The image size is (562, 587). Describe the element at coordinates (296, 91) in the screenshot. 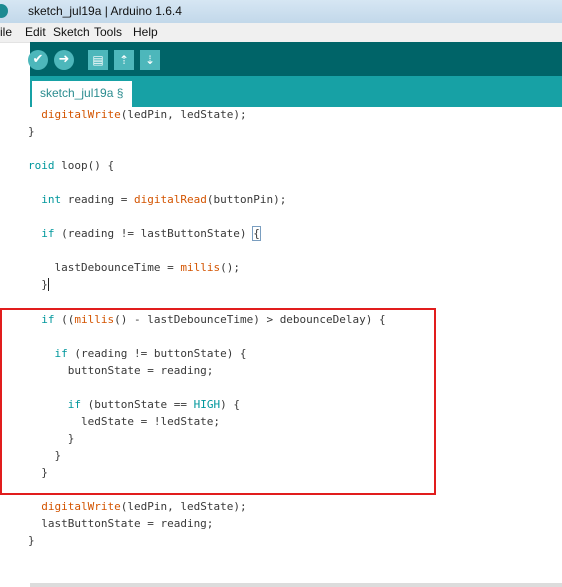

I see `tab-bar: sketch_jul19a §` at that location.